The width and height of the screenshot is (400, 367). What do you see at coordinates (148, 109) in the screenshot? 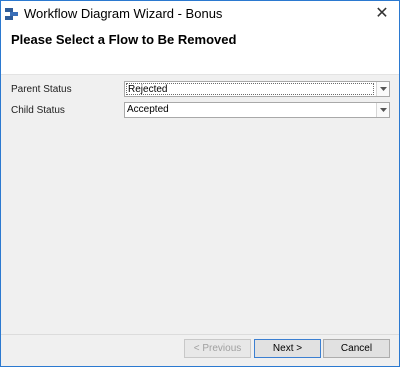
I see `child-status-value: Accepted` at bounding box center [148, 109].